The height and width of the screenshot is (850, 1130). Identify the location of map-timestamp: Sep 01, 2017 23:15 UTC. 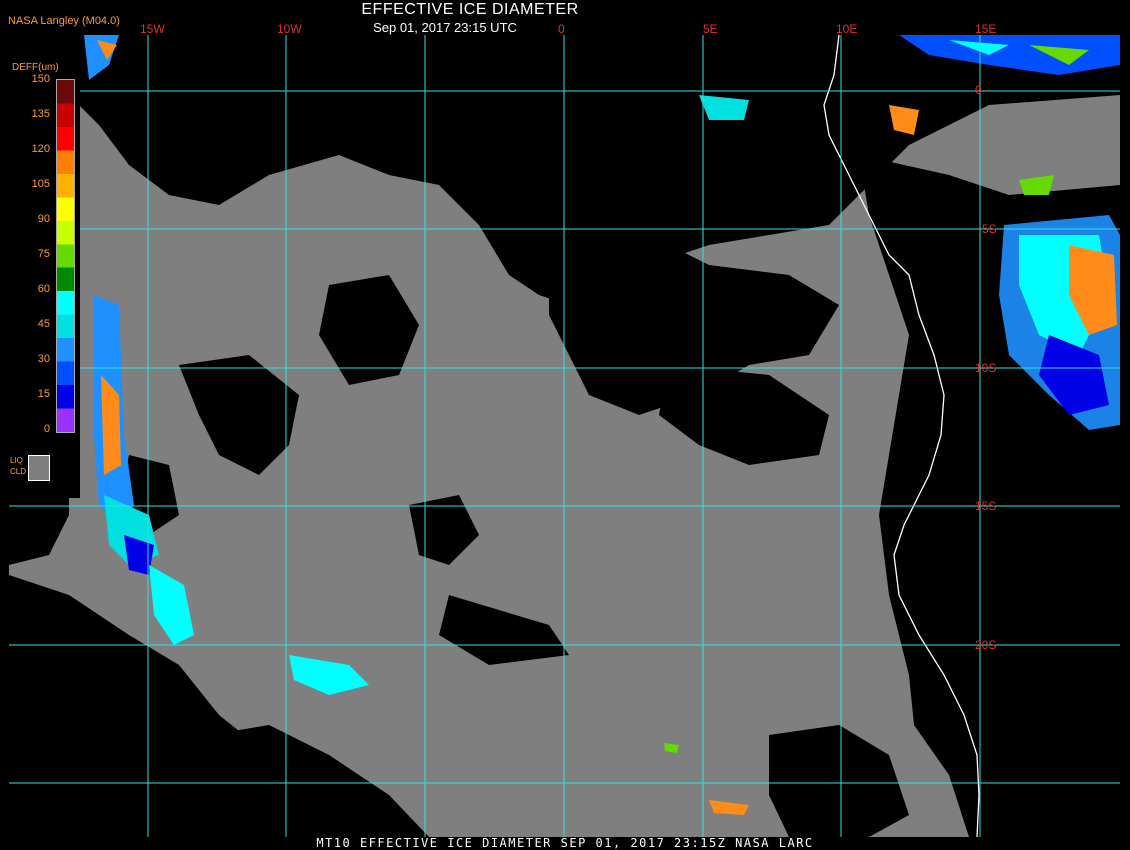
(445, 27).